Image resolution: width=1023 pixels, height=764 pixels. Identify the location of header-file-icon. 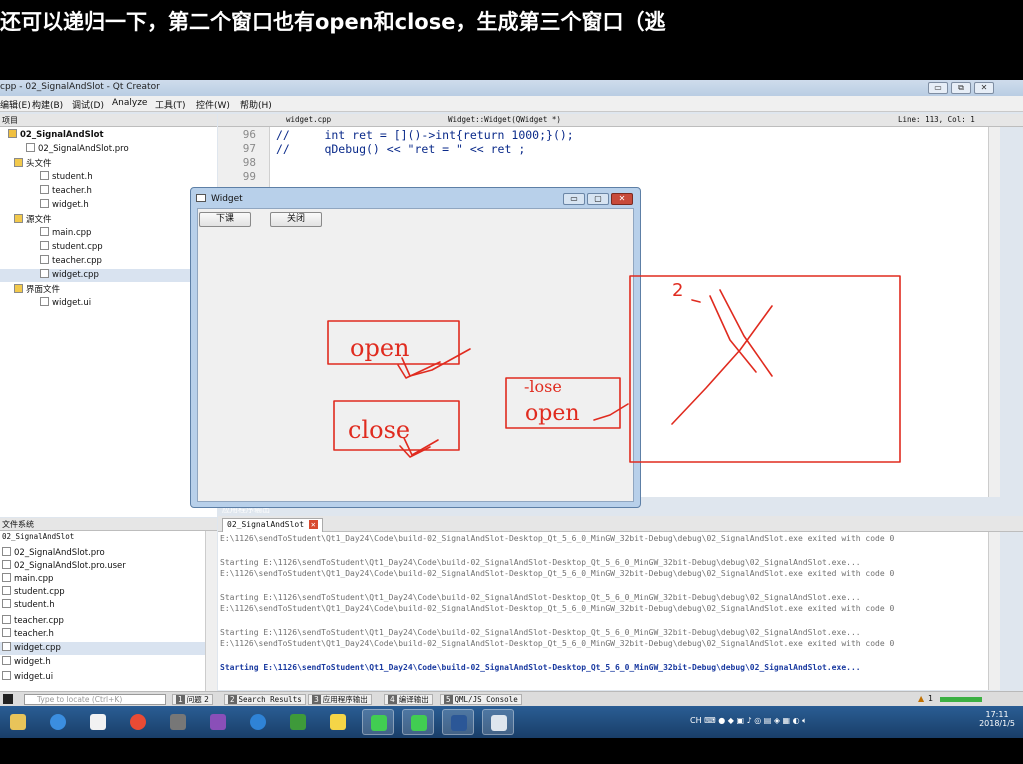
(44, 189).